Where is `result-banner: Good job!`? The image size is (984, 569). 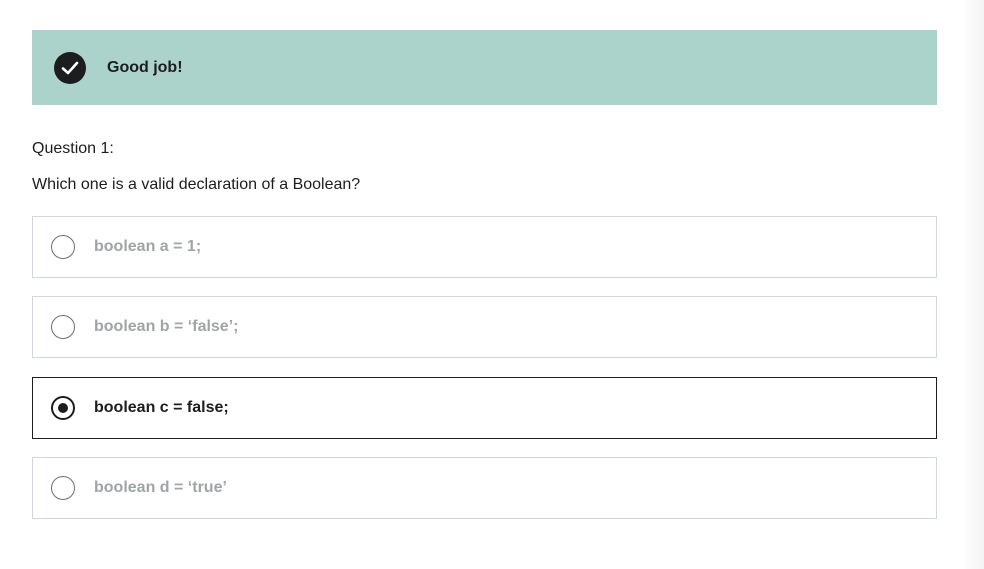
result-banner: Good job! is located at coordinates (484, 67).